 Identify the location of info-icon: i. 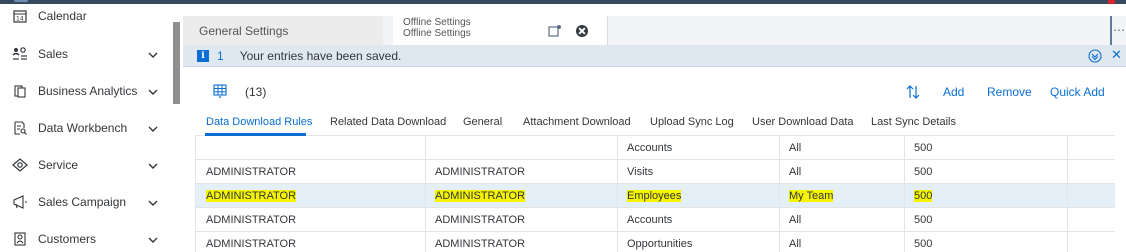
(203, 55).